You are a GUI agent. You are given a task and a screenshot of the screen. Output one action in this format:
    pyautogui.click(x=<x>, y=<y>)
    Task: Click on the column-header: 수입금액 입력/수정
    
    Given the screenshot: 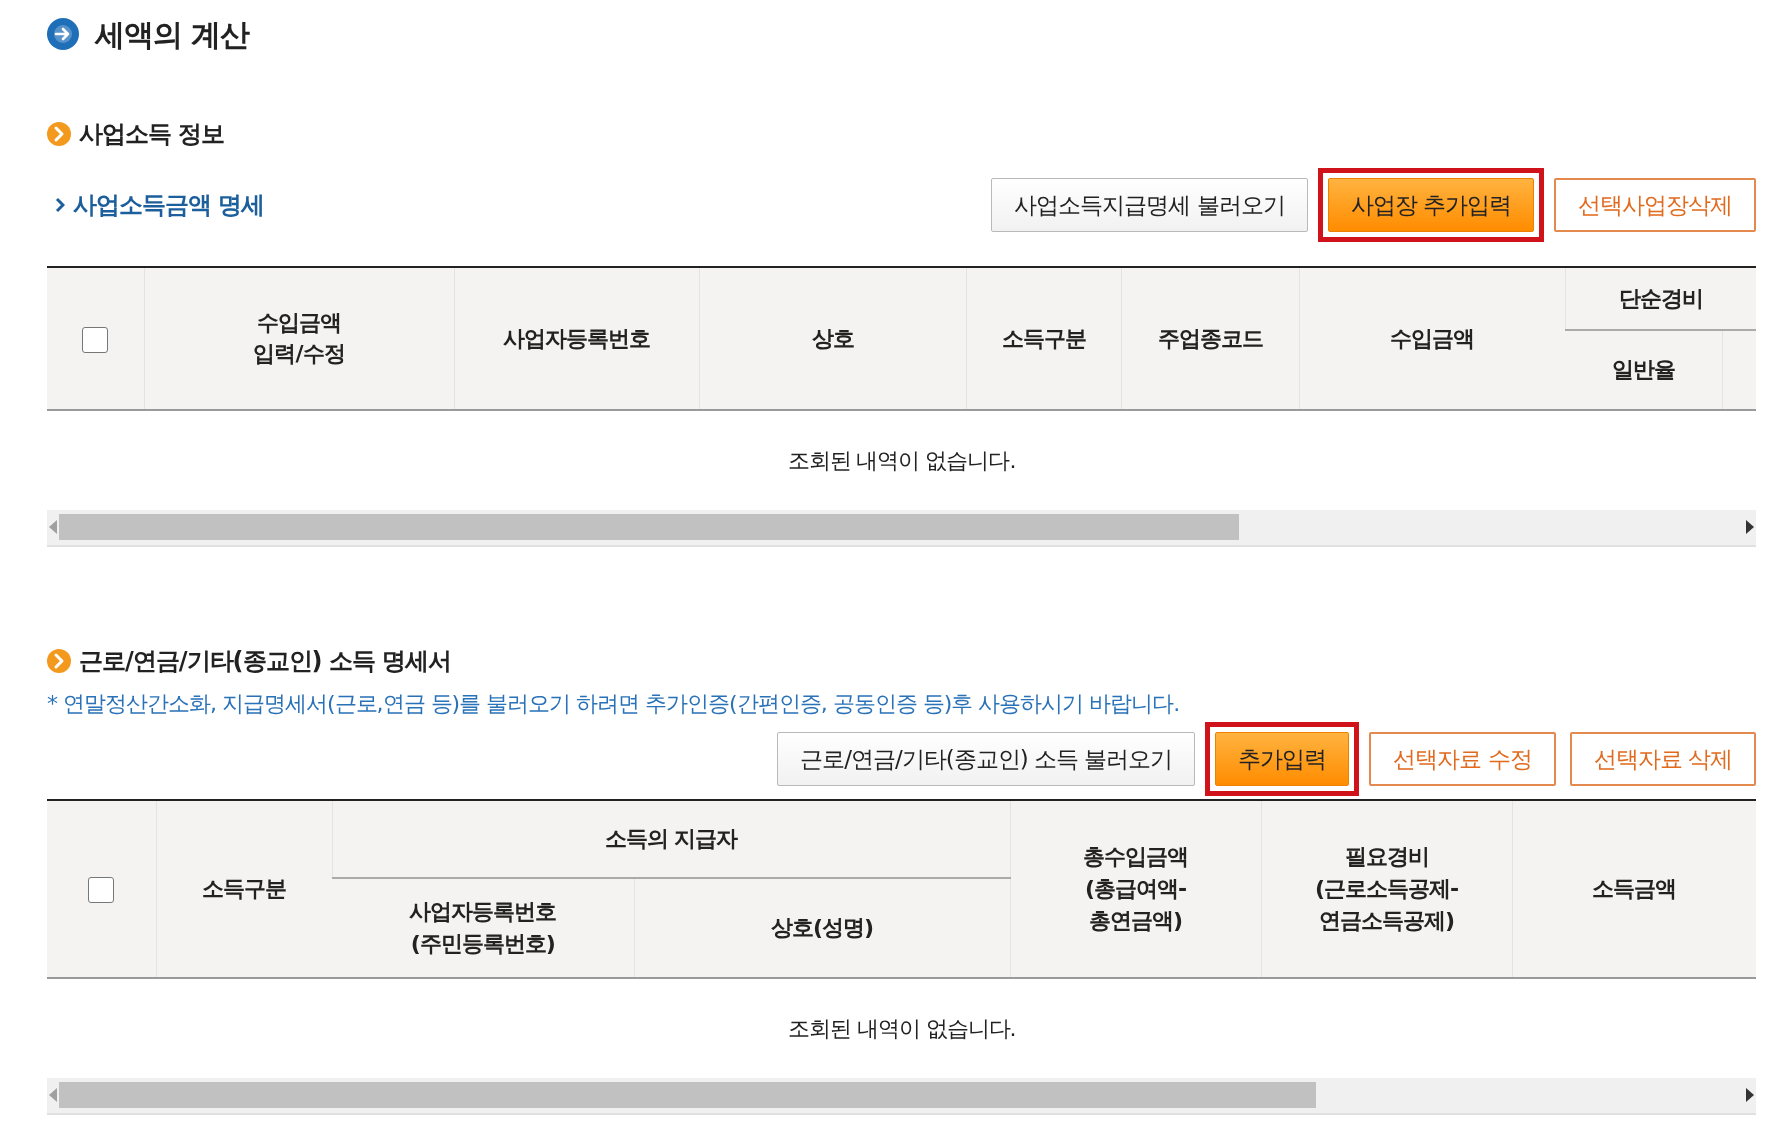 What is the action you would take?
    pyautogui.click(x=299, y=338)
    